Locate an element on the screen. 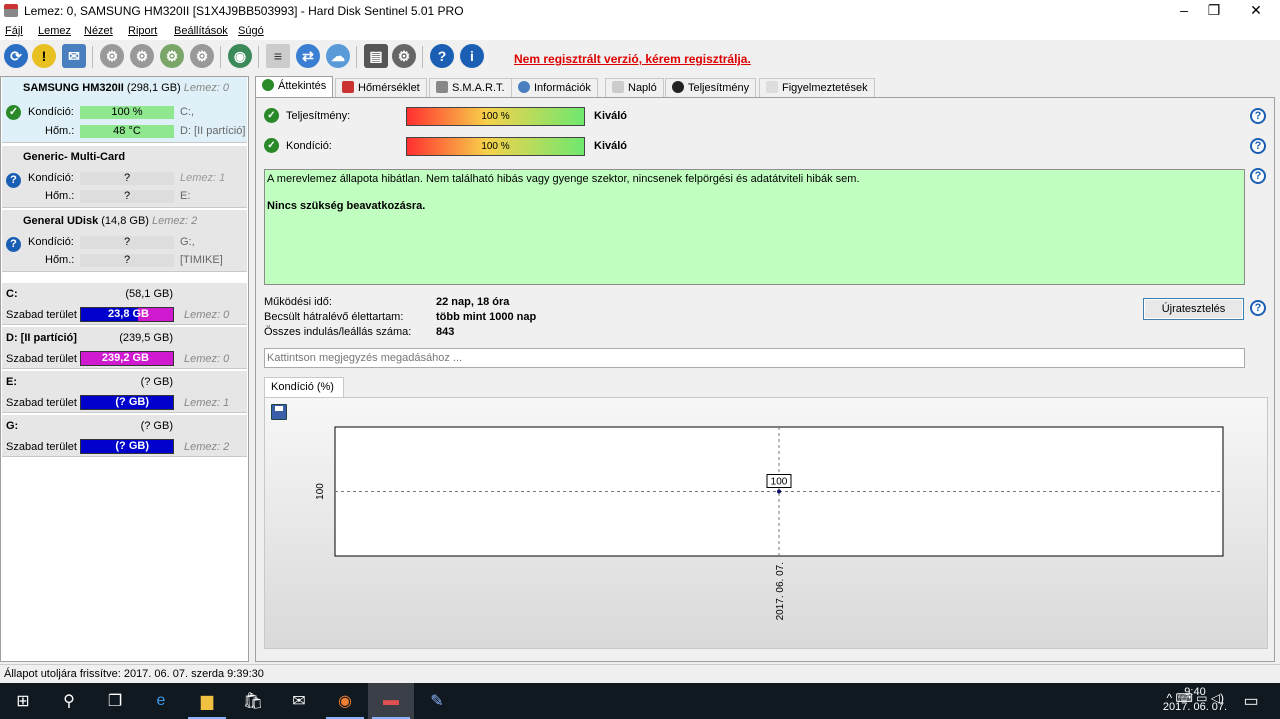 Image resolution: width=1280 pixels, height=719 pixels. disk-header: Generic- Multi-Card is located at coordinates (74, 157).